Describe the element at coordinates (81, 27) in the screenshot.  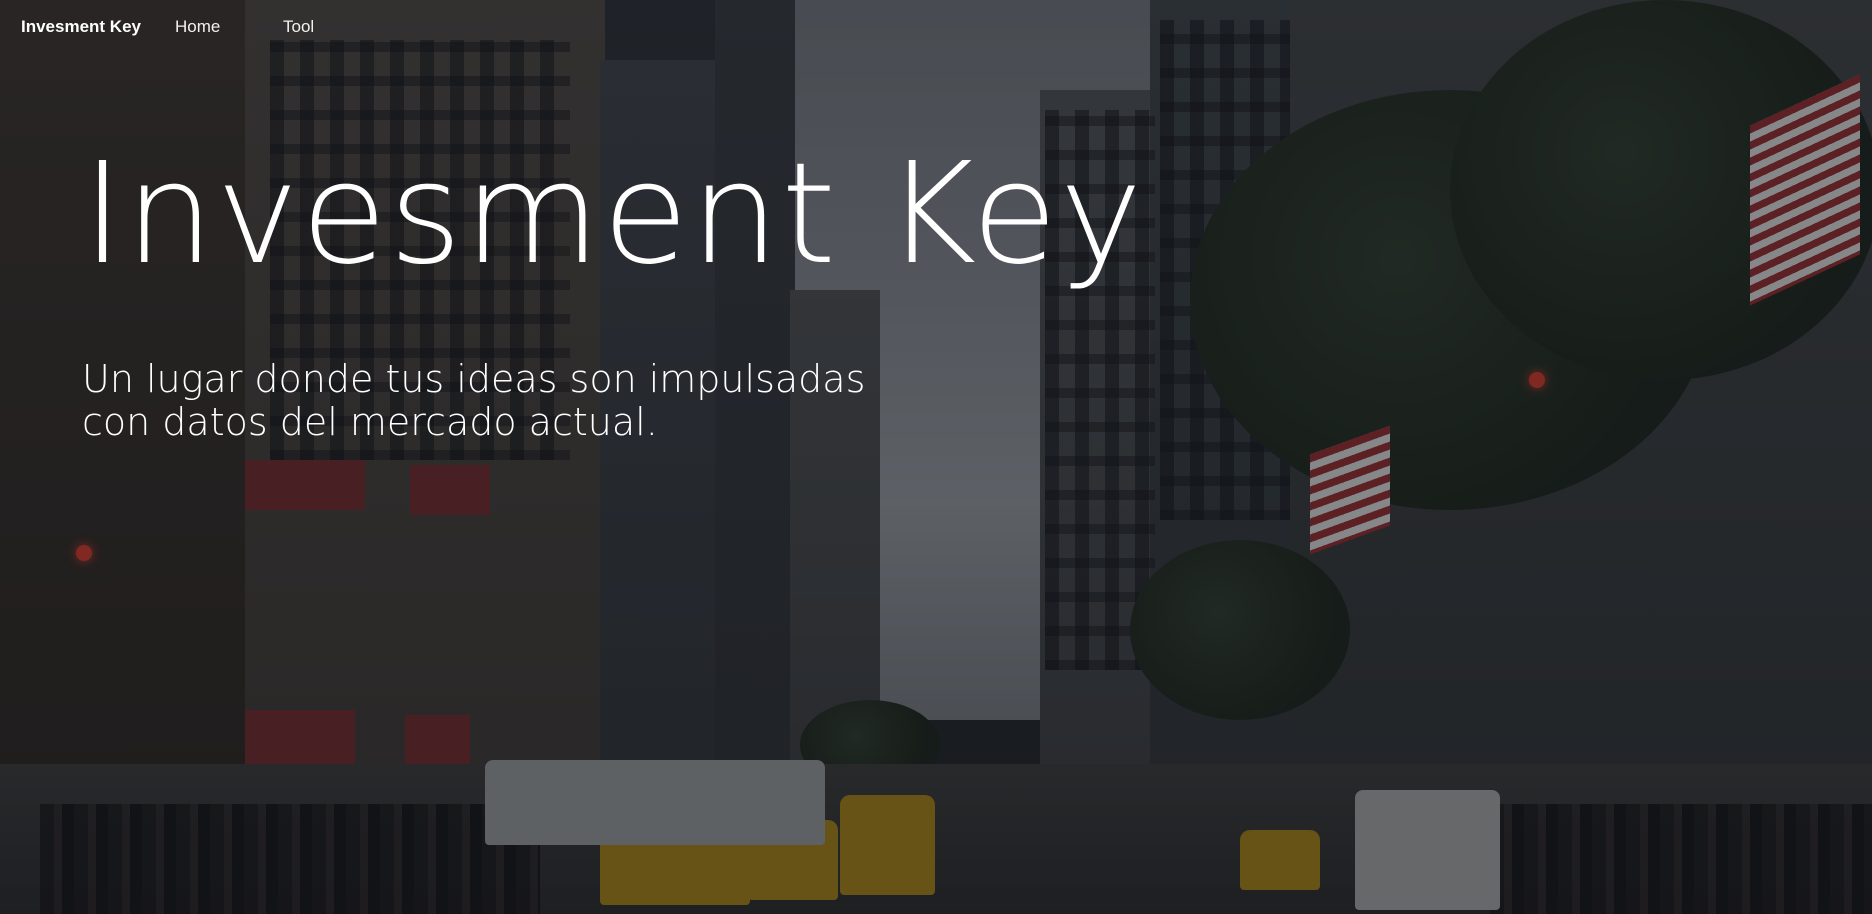
I see `brand-link: Invesment Key` at that location.